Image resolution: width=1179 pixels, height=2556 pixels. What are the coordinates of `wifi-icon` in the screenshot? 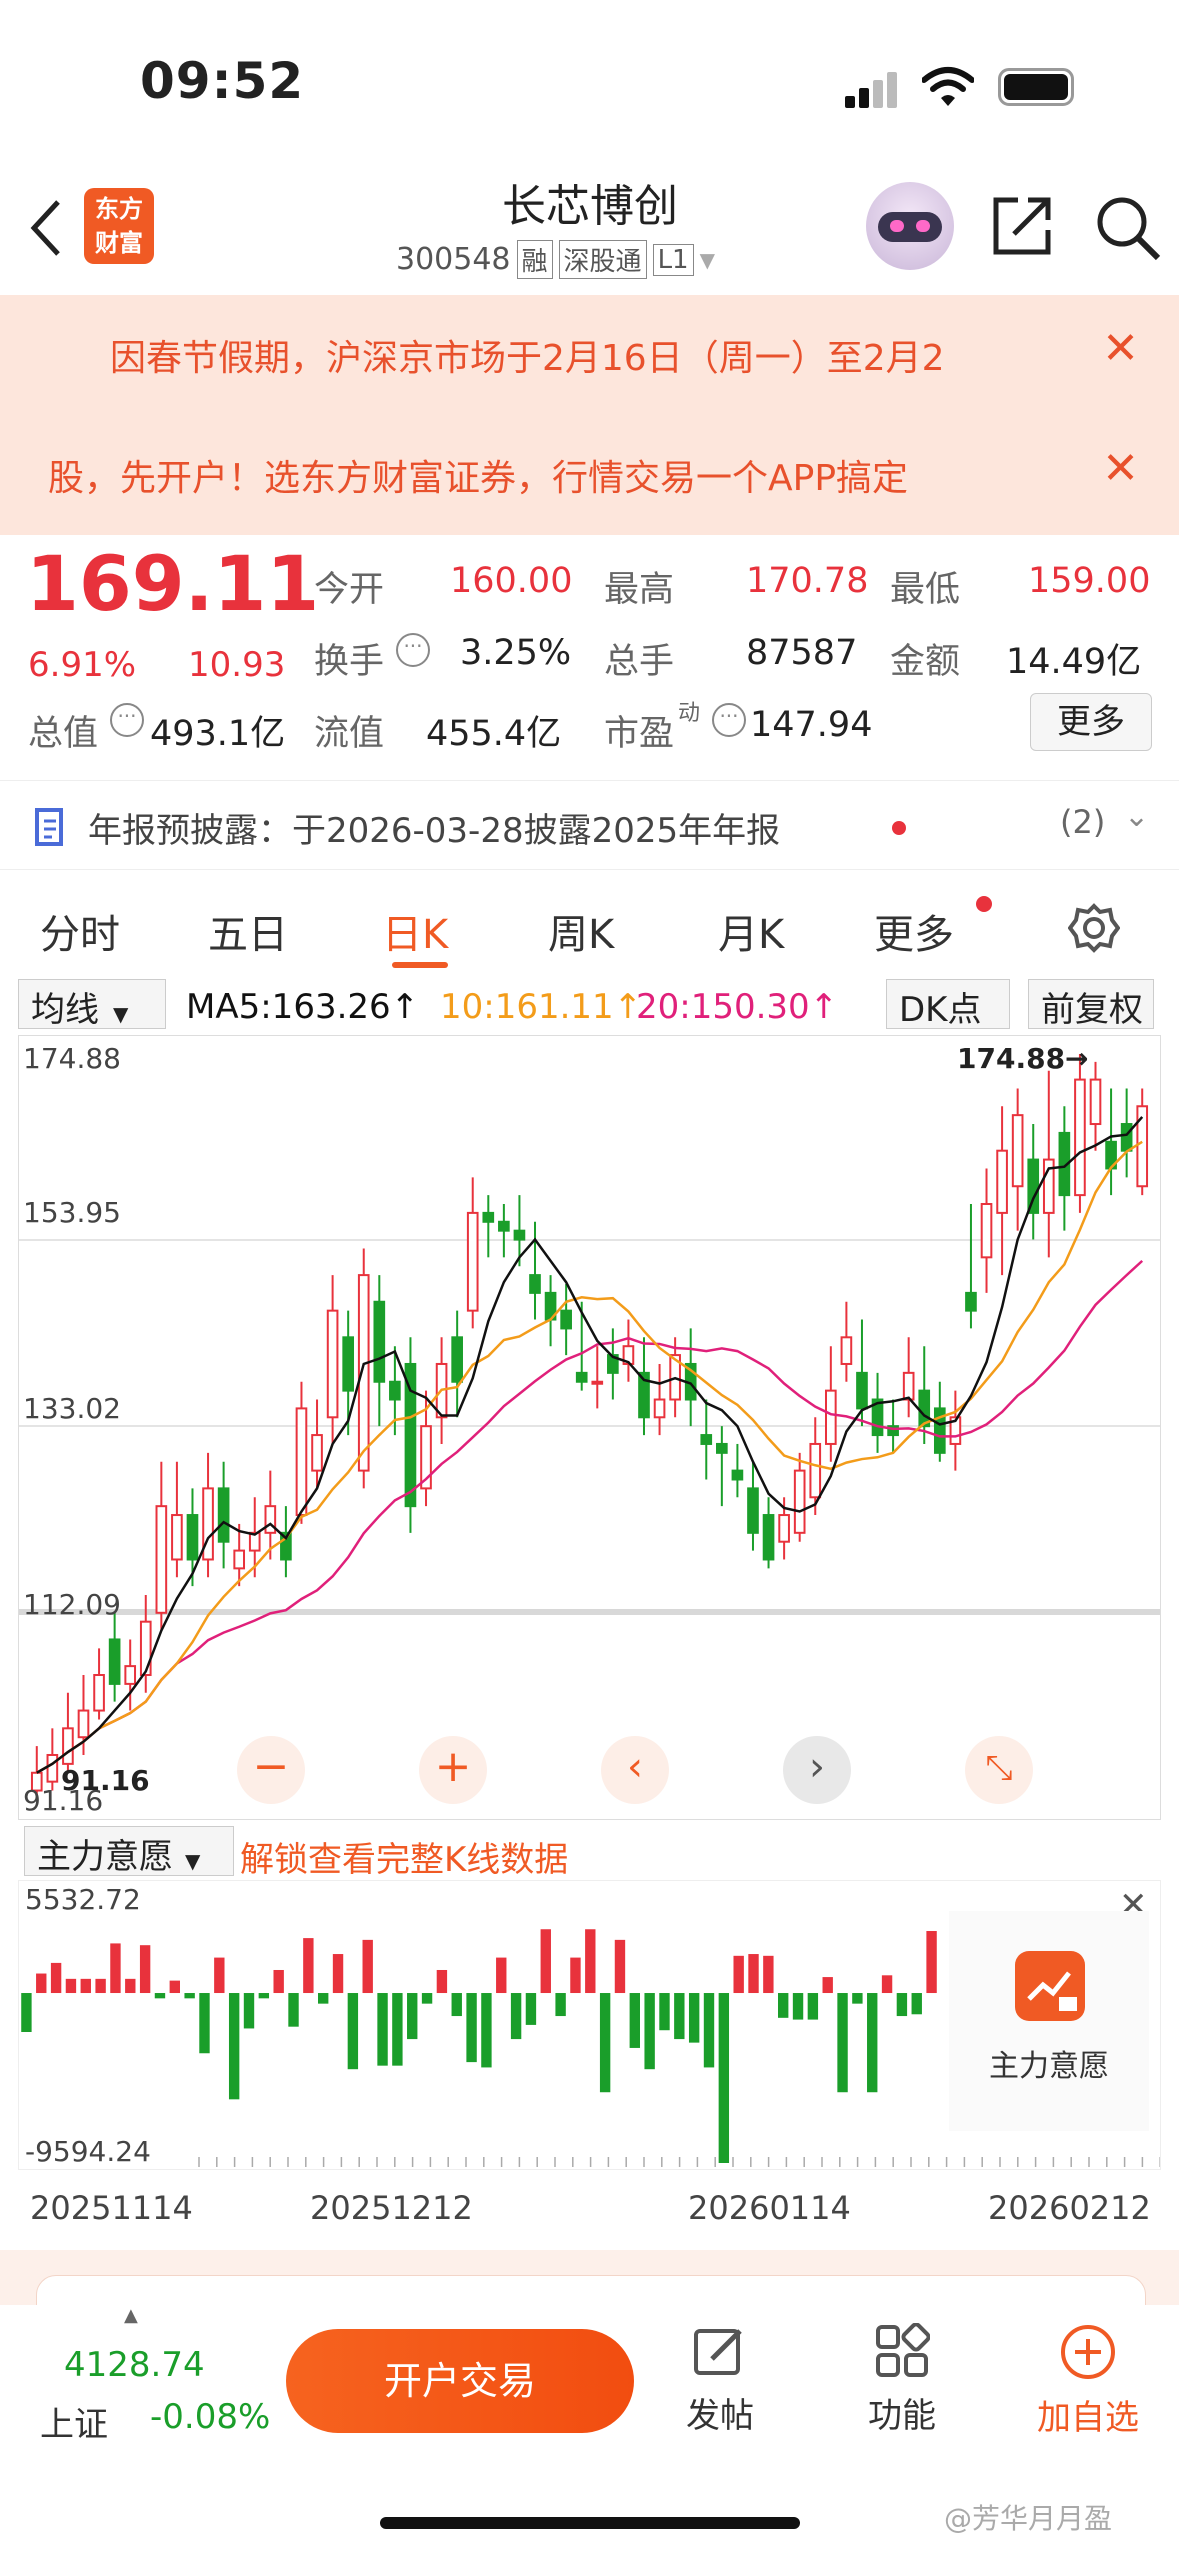 It's located at (948, 86).